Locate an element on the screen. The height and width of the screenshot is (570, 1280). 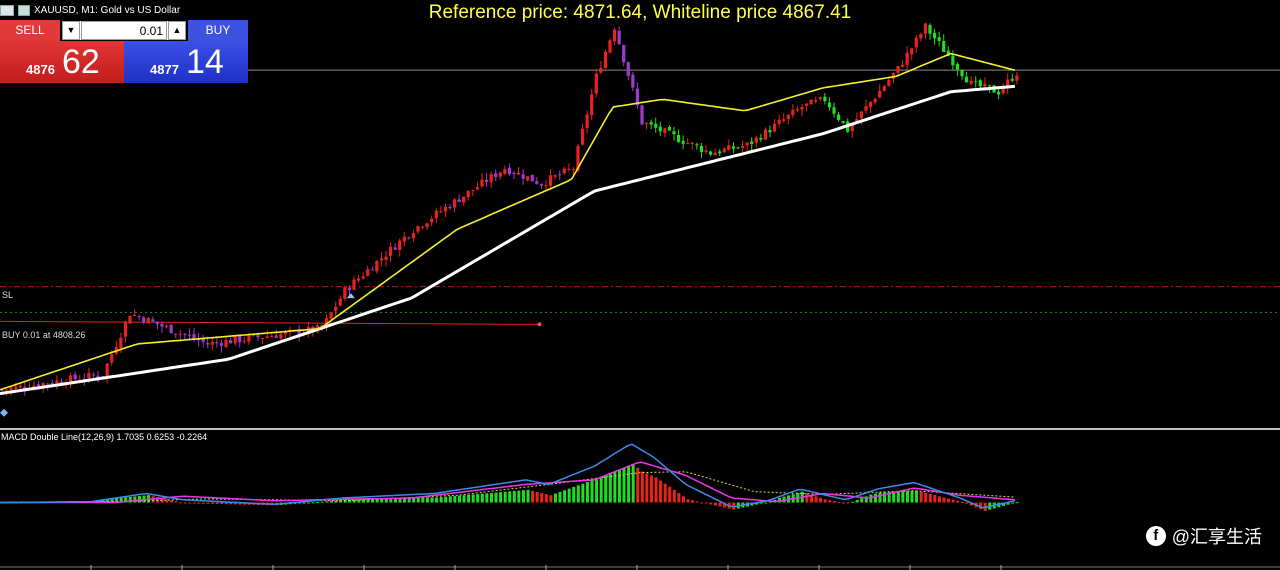
buy-button: BUY is located at coordinates (218, 30).